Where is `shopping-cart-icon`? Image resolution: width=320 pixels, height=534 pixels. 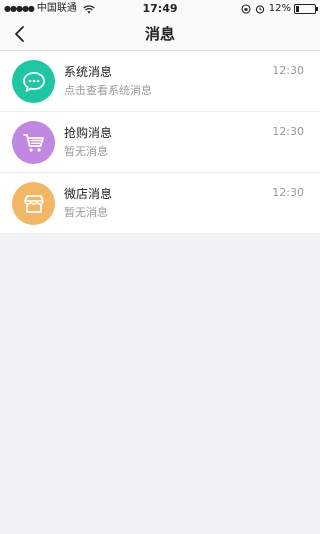 shopping-cart-icon is located at coordinates (33, 142).